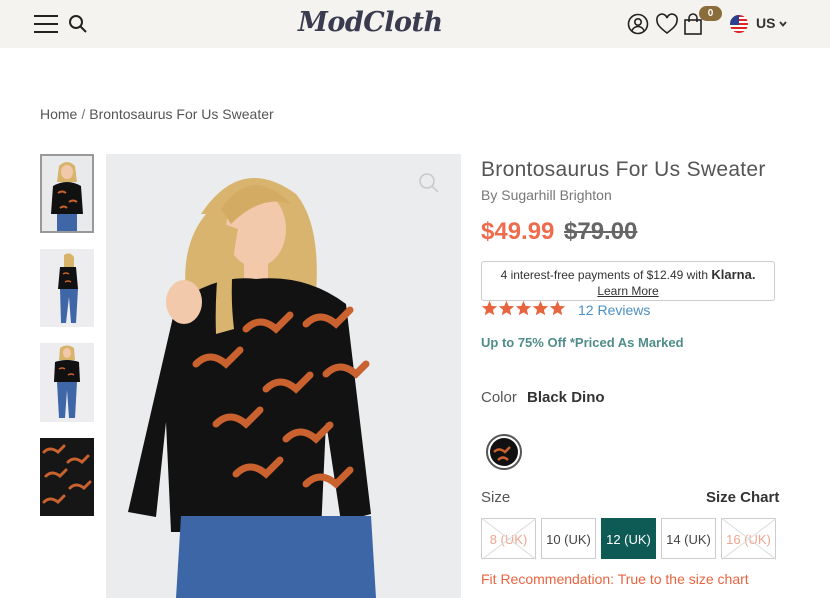  What do you see at coordinates (370, 22) in the screenshot?
I see `site-logo: ModCloth` at bounding box center [370, 22].